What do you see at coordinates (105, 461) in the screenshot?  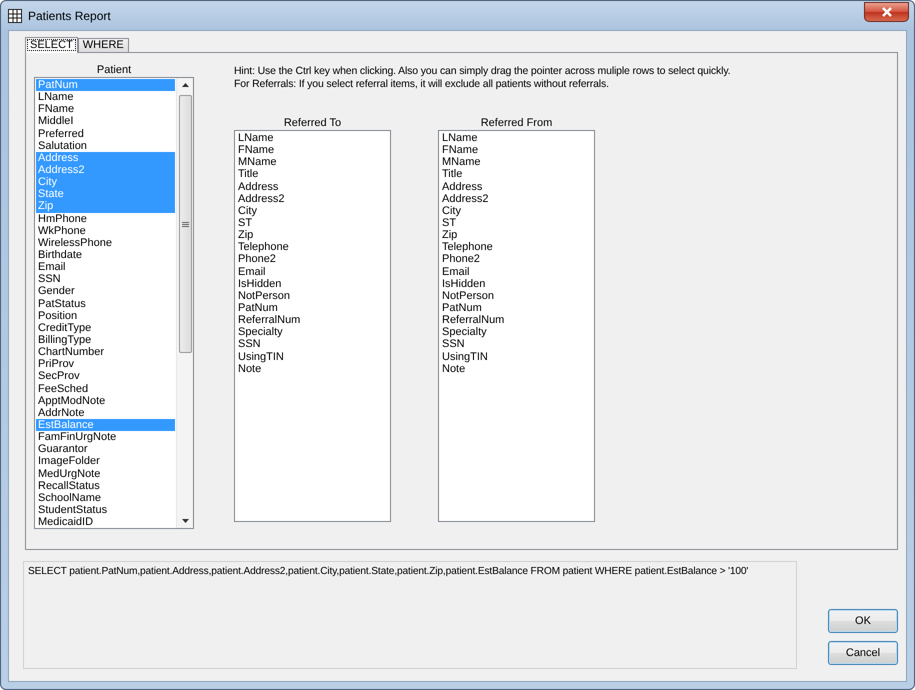 I see `list-item: ImageFolder` at bounding box center [105, 461].